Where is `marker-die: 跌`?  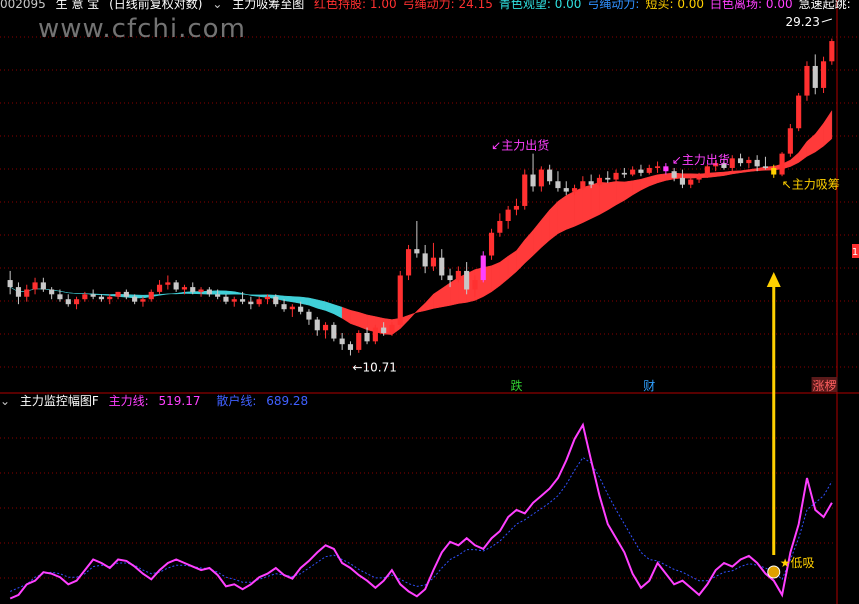 marker-die: 跌 is located at coordinates (516, 385).